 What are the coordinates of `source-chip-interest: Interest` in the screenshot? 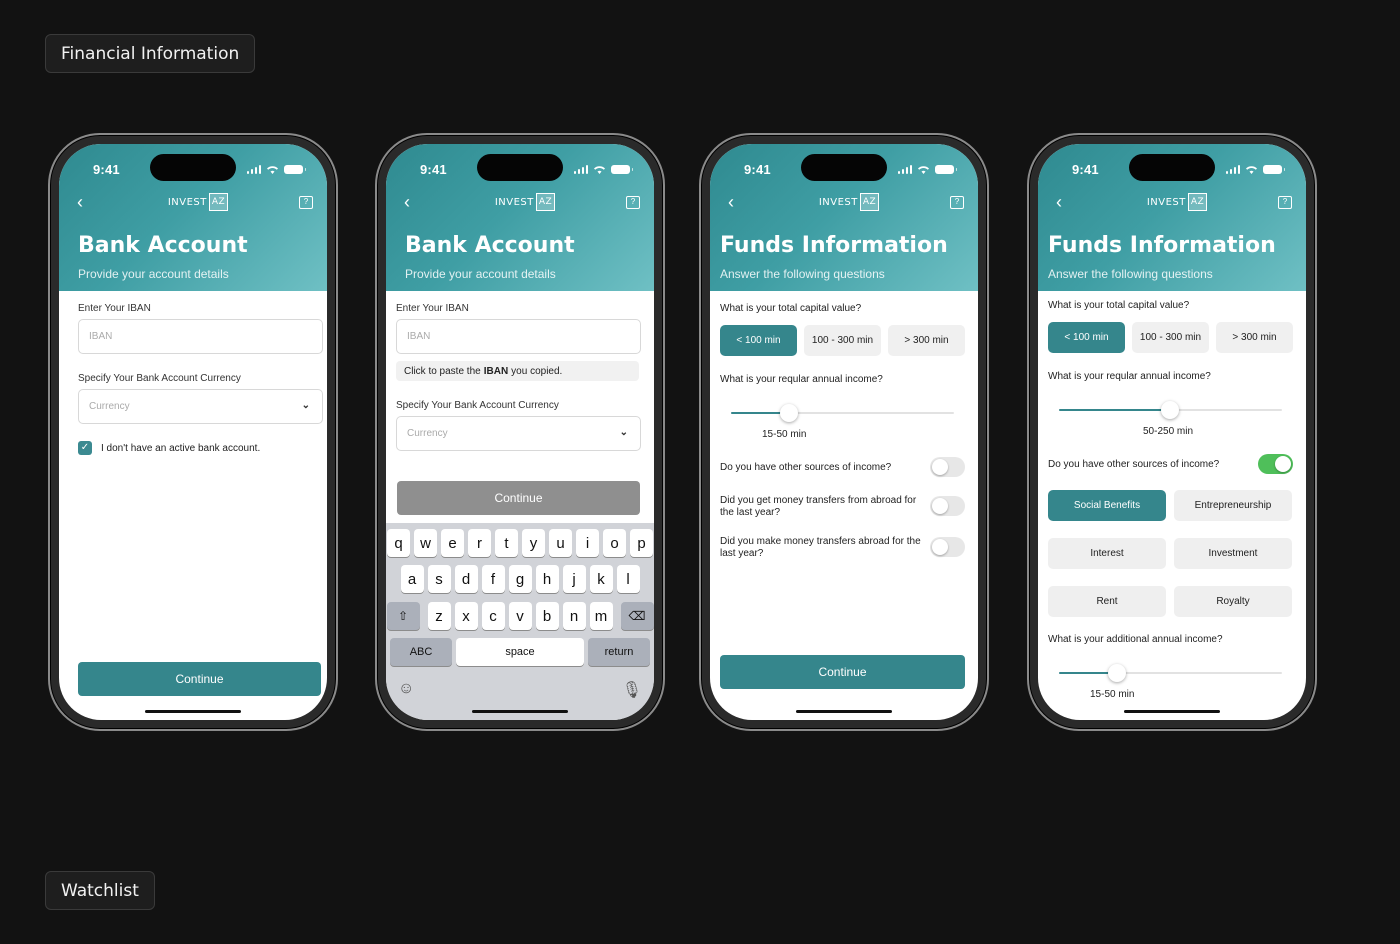 It's located at (1107, 553).